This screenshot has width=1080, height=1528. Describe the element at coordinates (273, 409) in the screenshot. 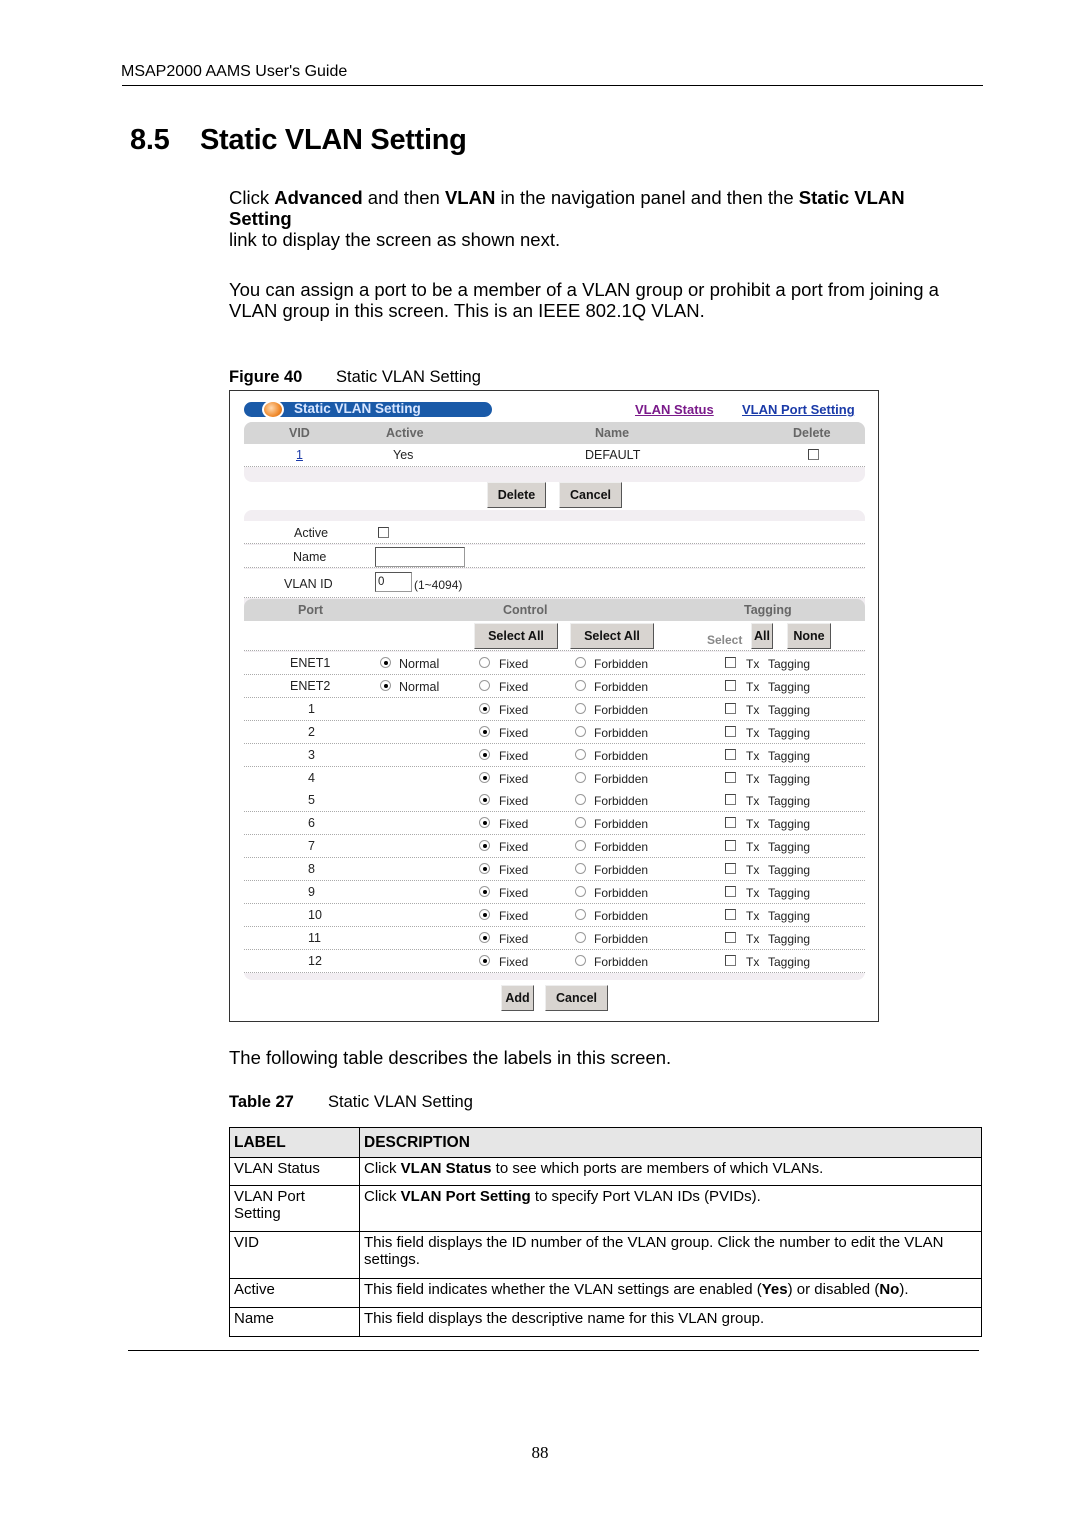

I see `orb-icon` at that location.